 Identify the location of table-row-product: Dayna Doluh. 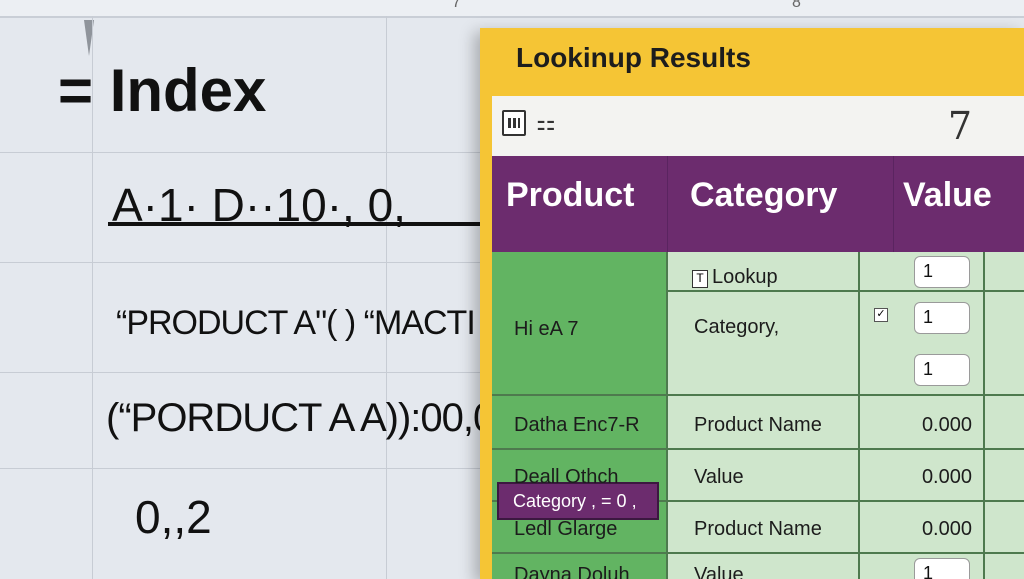
(572, 571).